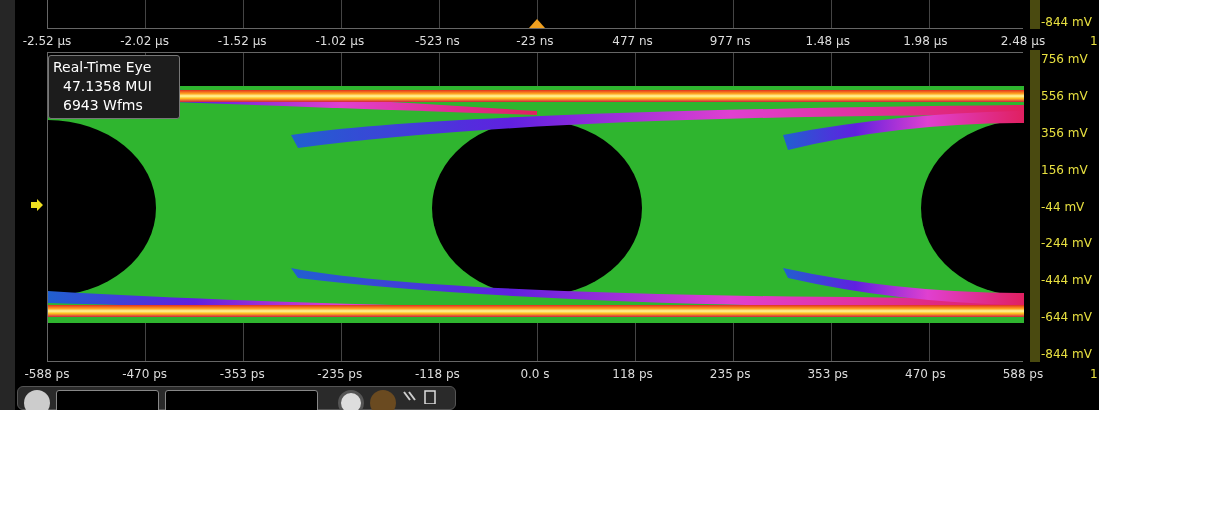 This screenshot has height=510, width=1230. I want to click on voltage-label: 556 mV, so click(1065, 95).